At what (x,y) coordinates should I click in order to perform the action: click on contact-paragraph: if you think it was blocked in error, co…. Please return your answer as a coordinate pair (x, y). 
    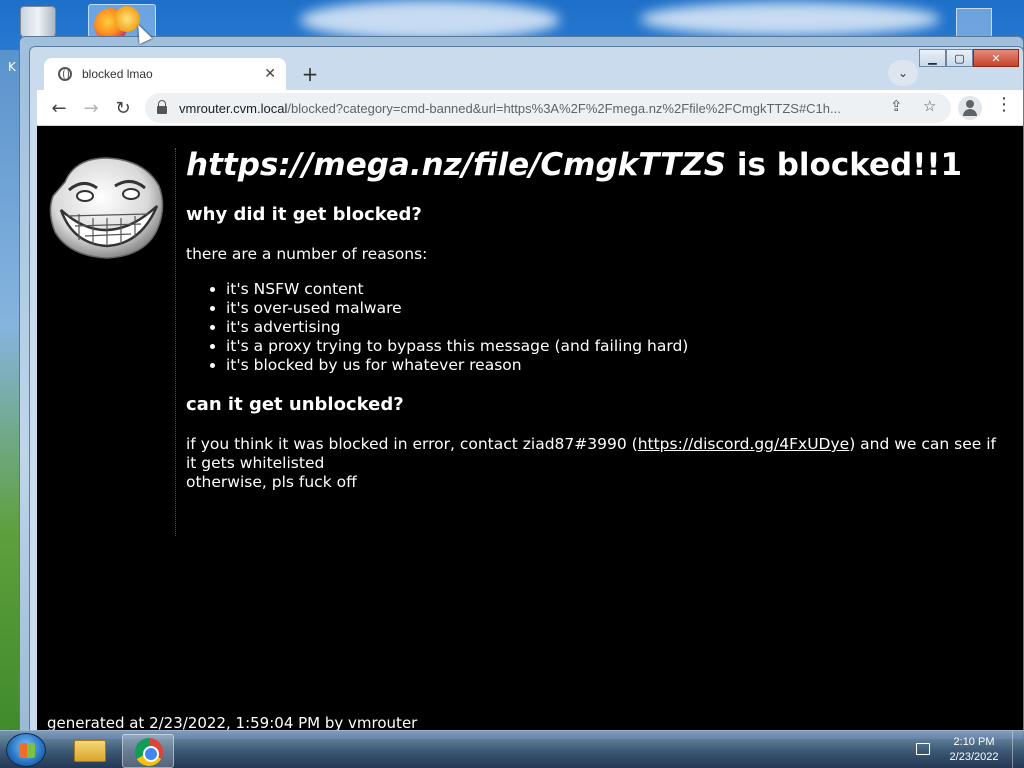
    Looking at the image, I should click on (596, 463).